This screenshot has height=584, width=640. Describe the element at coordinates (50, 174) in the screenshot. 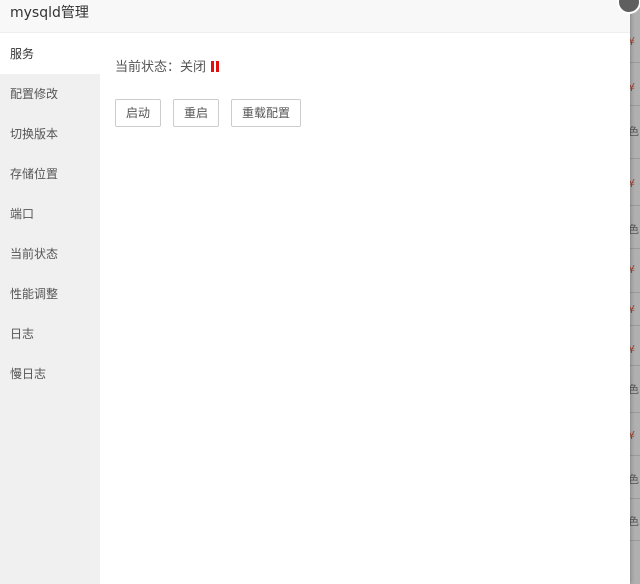

I see `sidebar-item-storage-location: 存储位置` at that location.